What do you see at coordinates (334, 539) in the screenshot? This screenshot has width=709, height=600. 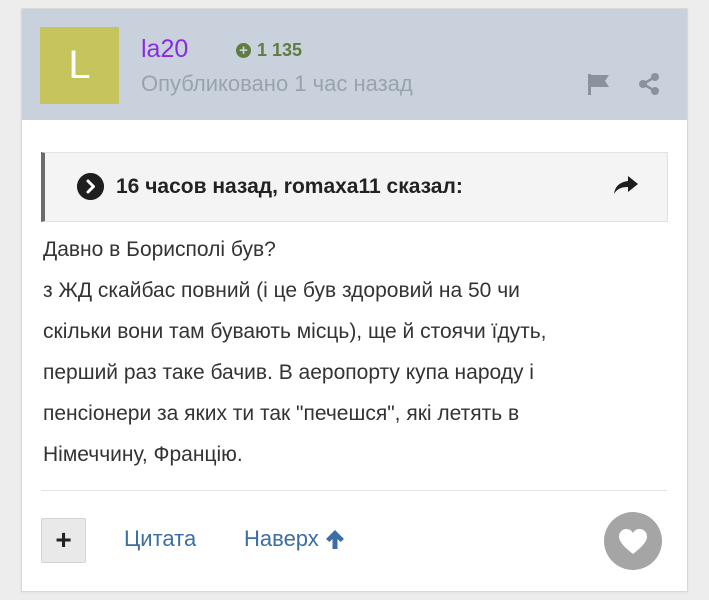 I see `arrow-up-icon` at bounding box center [334, 539].